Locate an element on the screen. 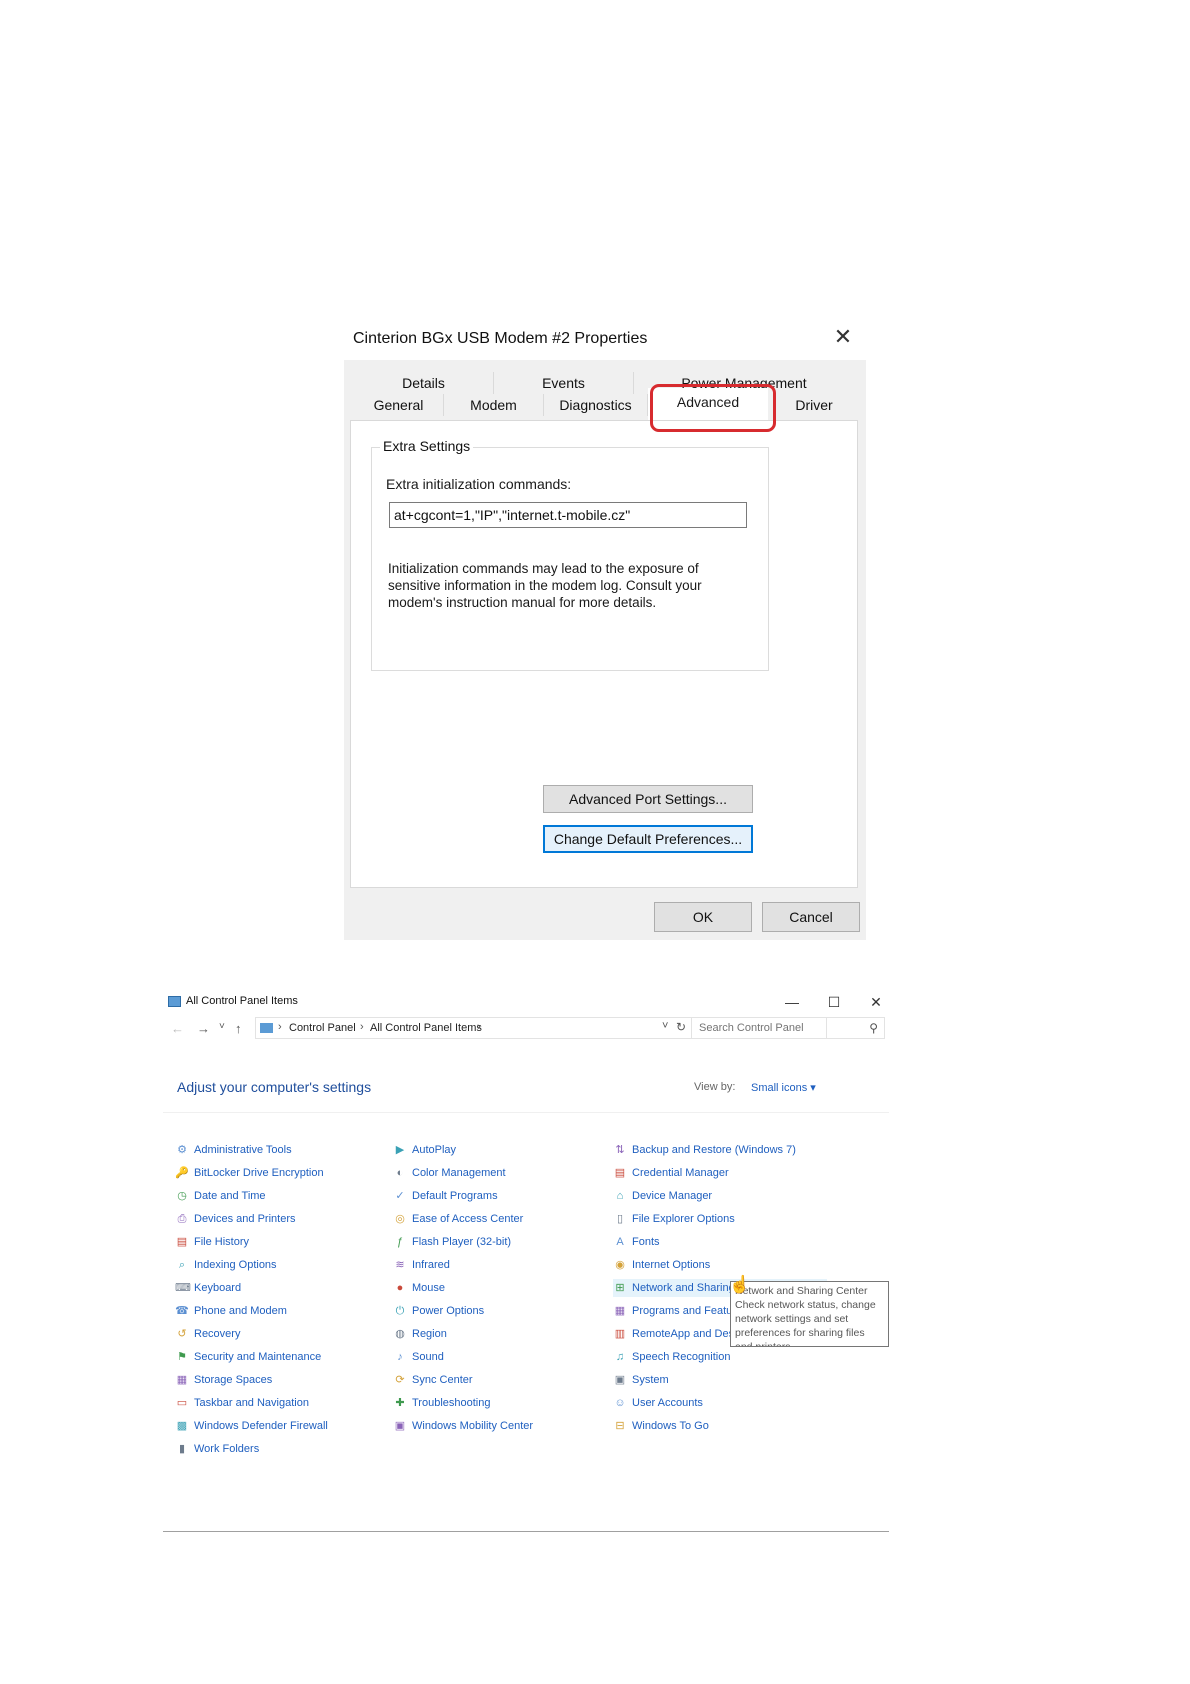 This screenshot has width=1190, height=1684. ease-of-access-icon: ◎ is located at coordinates (400, 1219).